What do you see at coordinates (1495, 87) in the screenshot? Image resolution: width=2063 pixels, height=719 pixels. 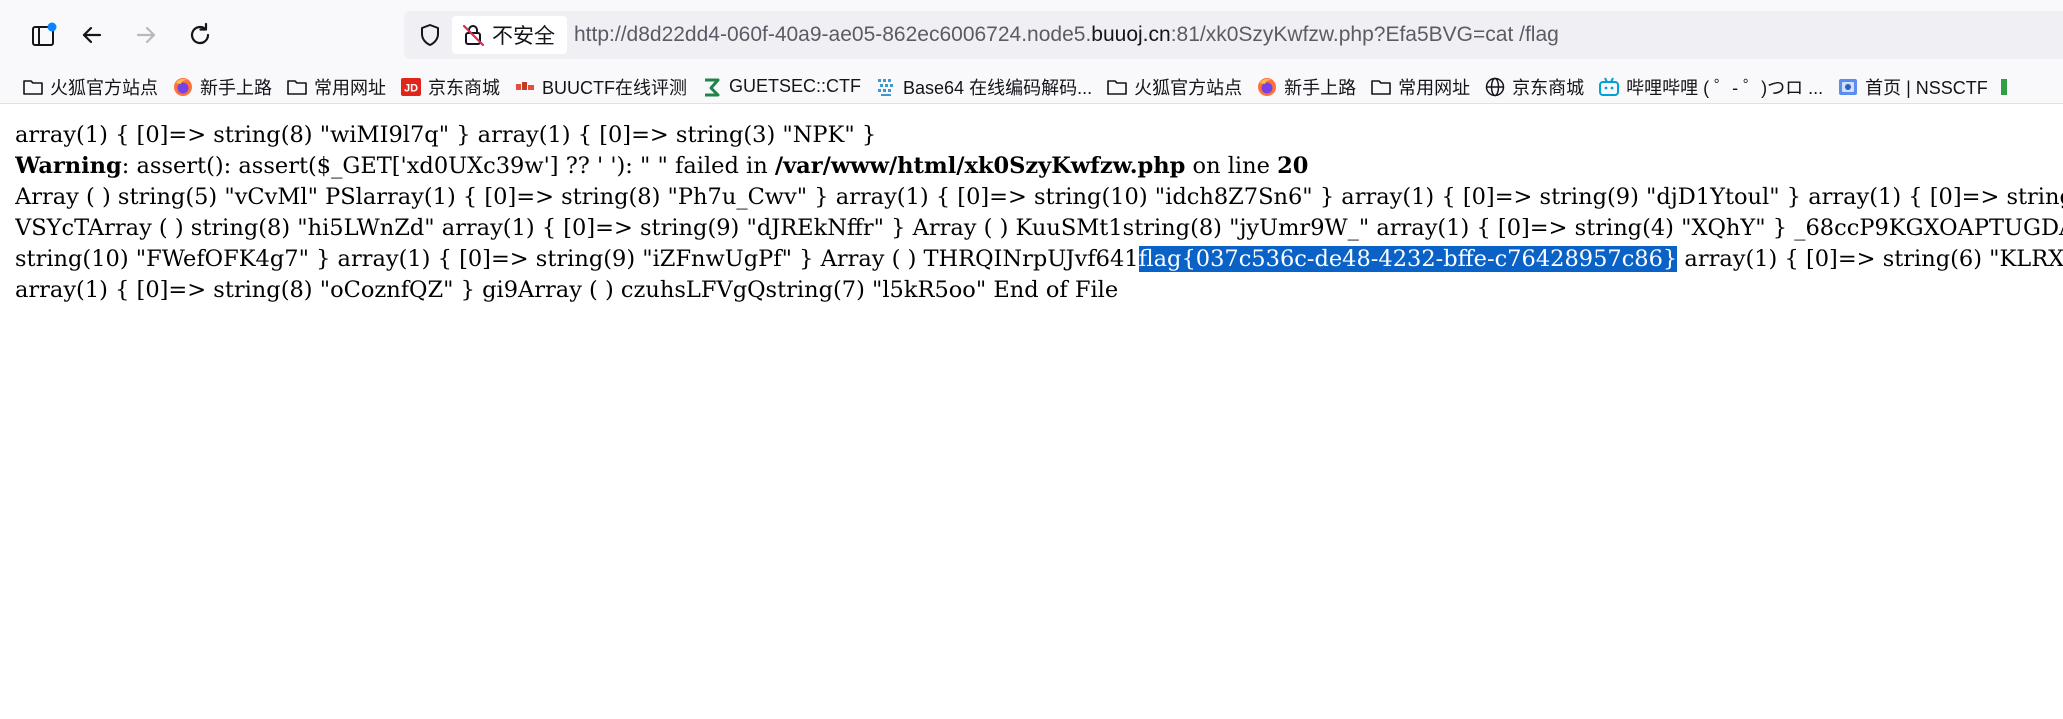 I see `globe-icon` at bounding box center [1495, 87].